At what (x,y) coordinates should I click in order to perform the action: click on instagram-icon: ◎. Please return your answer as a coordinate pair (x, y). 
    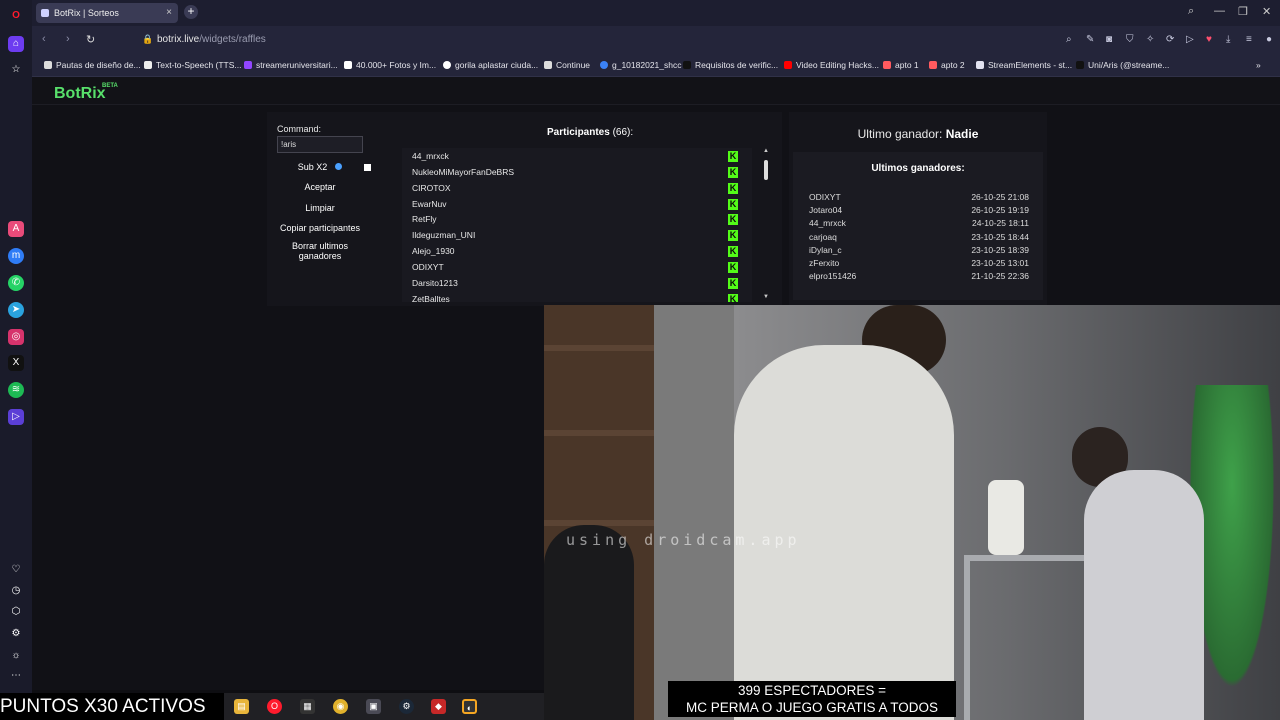
    Looking at the image, I should click on (16, 337).